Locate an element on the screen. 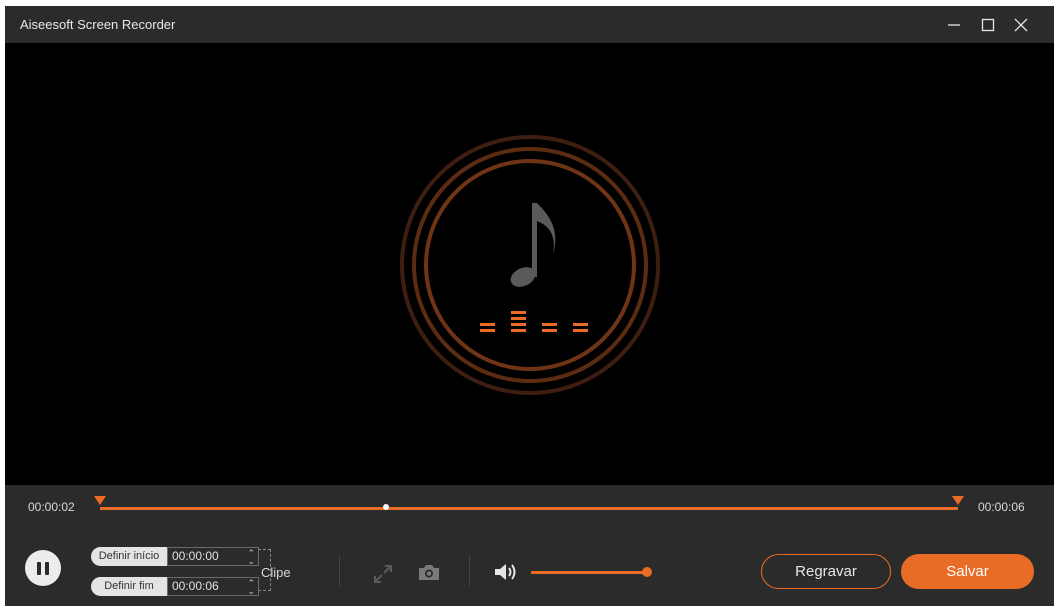 This screenshot has height=612, width=1061. start-time-input: 00:00:00 ⌃ ⌄ is located at coordinates (213, 556).